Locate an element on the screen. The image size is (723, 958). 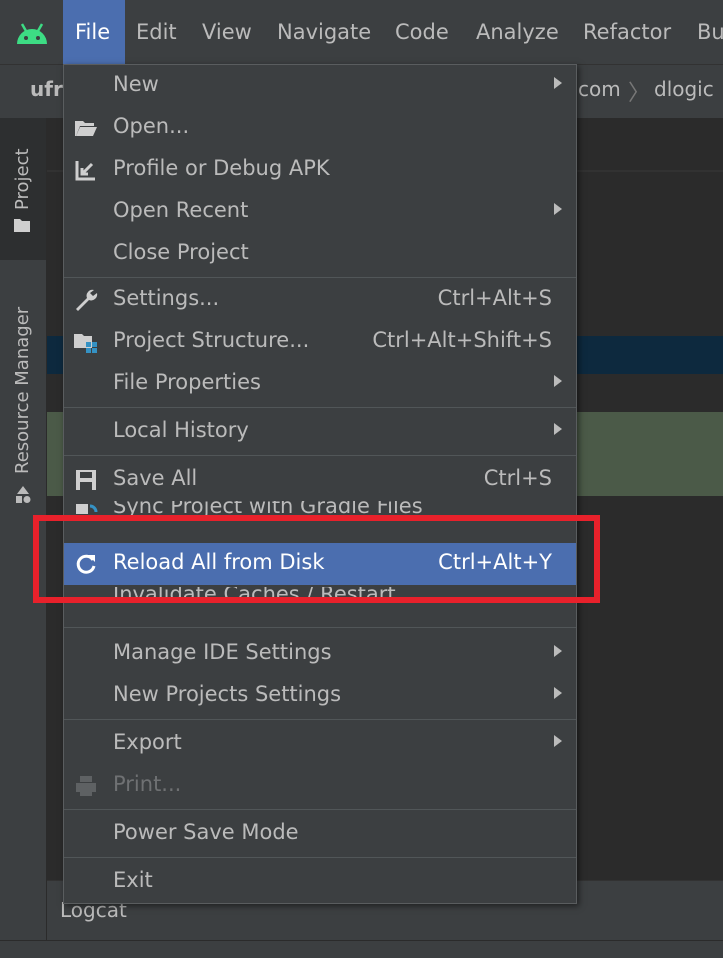
menu-item-manage-ide-settings: Manage IDE Settings is located at coordinates (320, 654).